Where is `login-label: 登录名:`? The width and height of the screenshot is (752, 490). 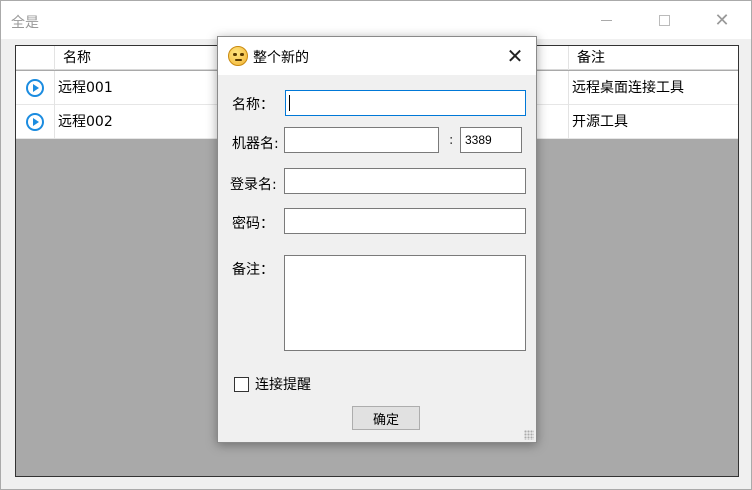
login-label: 登录名: is located at coordinates (253, 185).